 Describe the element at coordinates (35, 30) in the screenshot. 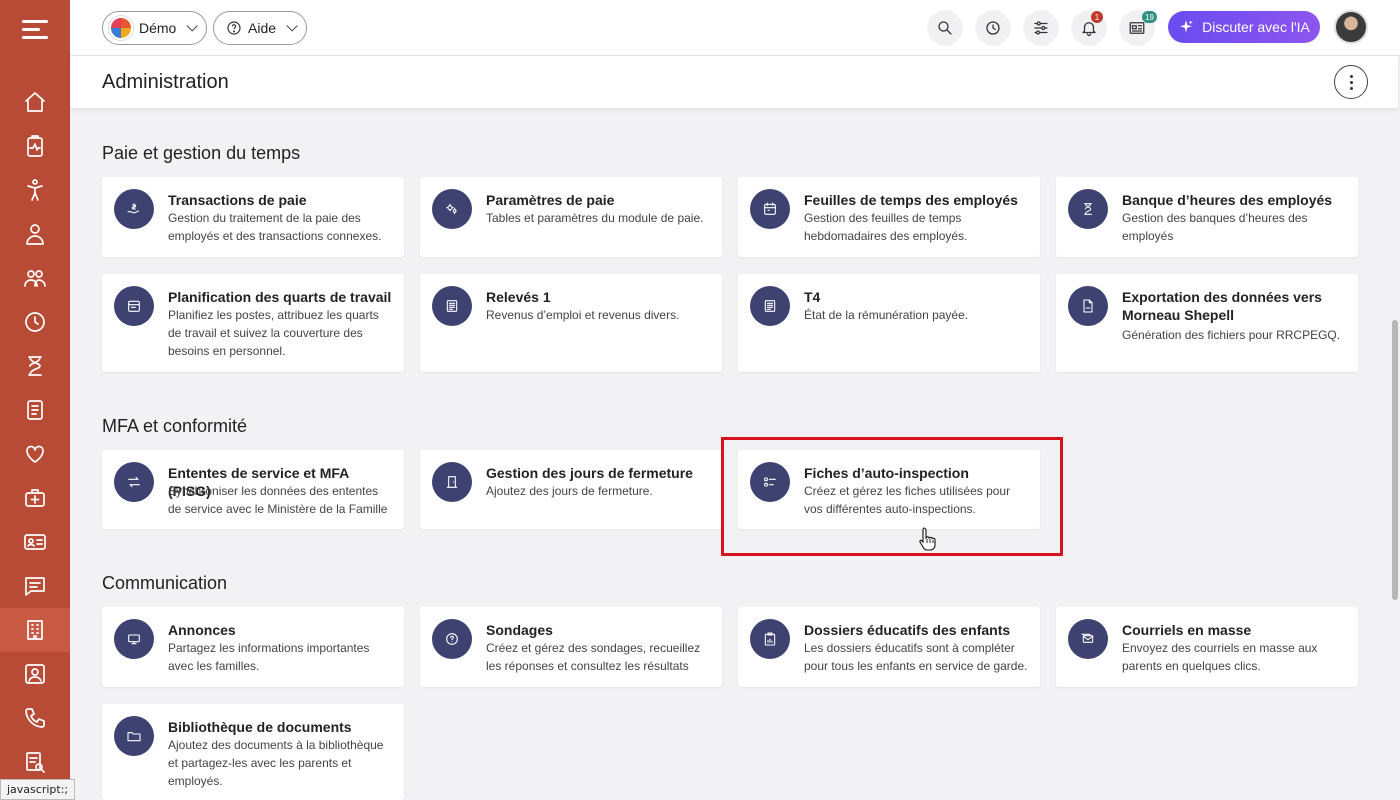

I see `menu-icon` at that location.